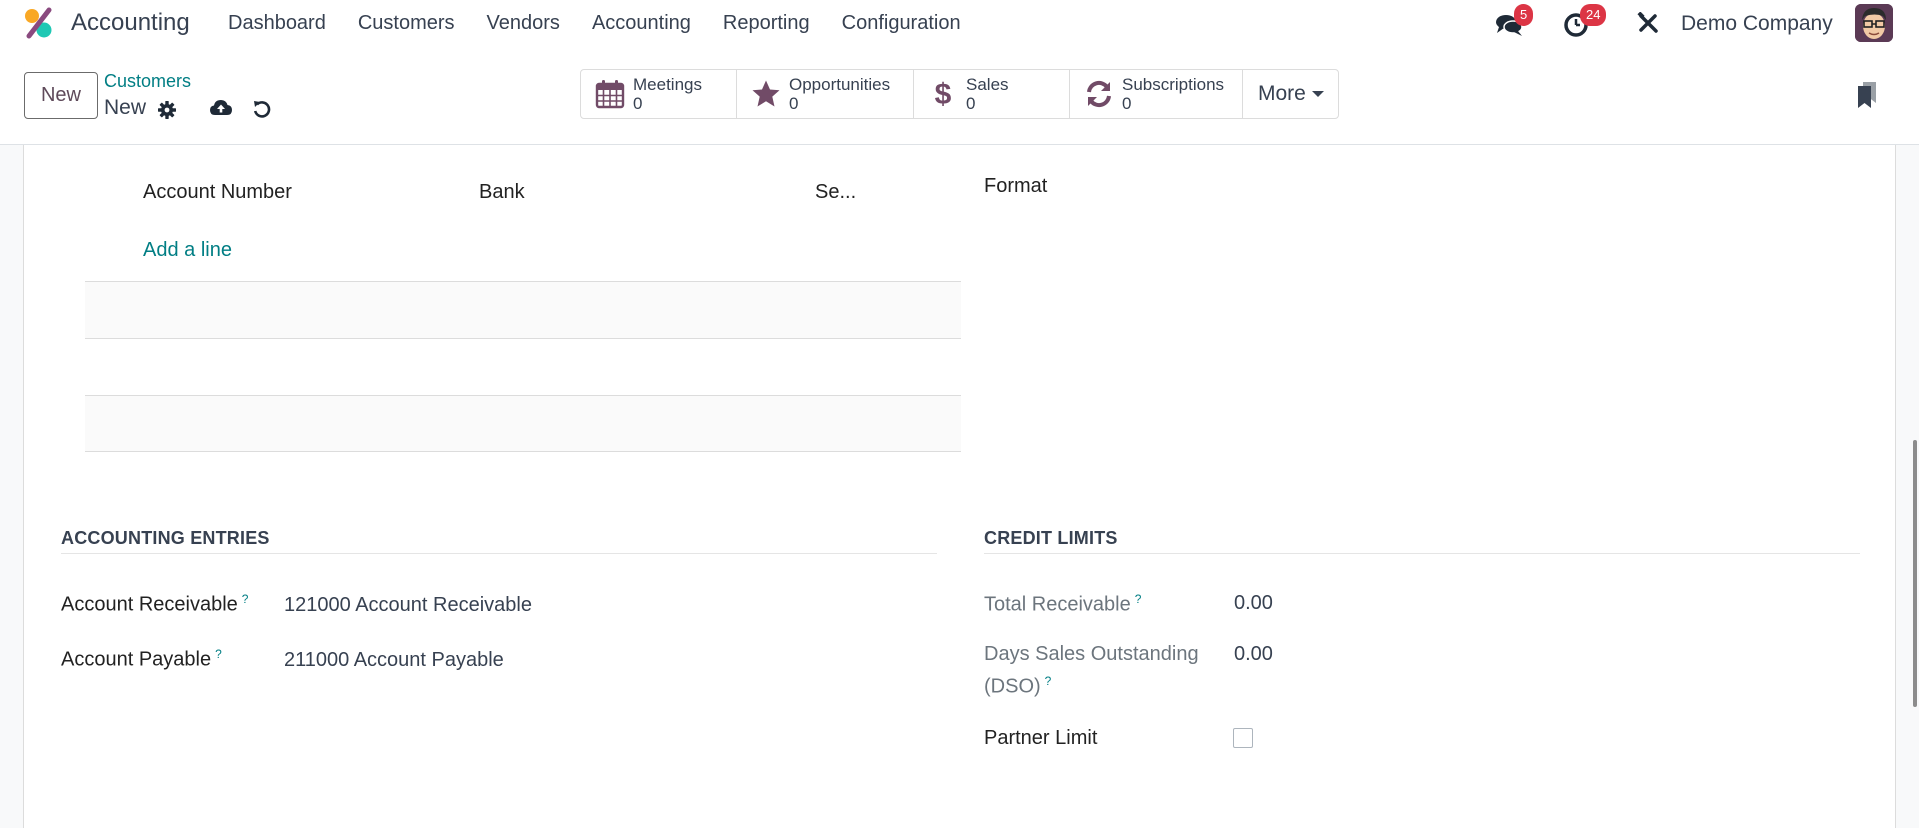  What do you see at coordinates (667, 84) in the screenshot?
I see `smart-button-label: Meetings` at bounding box center [667, 84].